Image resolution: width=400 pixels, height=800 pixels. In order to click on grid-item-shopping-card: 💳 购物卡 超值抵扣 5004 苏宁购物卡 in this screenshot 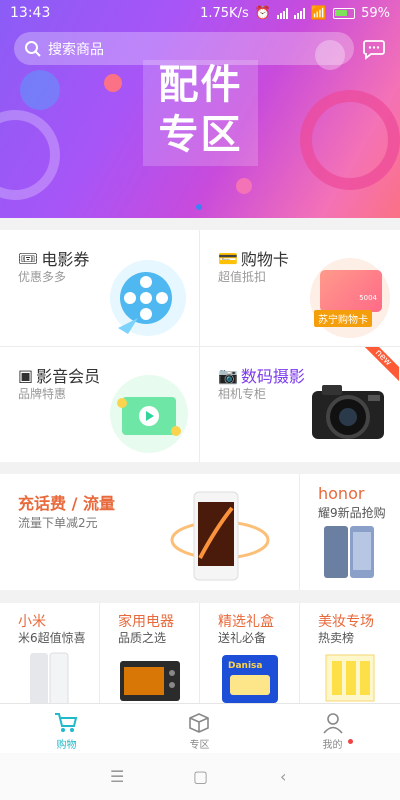, I will do `click(299, 288)`.